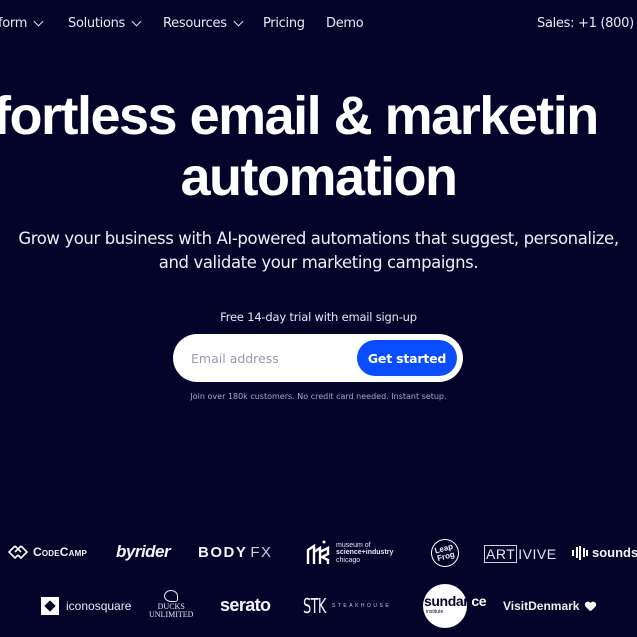 This screenshot has width=637, height=637. What do you see at coordinates (97, 23) in the screenshot?
I see `nav-solutions-label: Solutions` at bounding box center [97, 23].